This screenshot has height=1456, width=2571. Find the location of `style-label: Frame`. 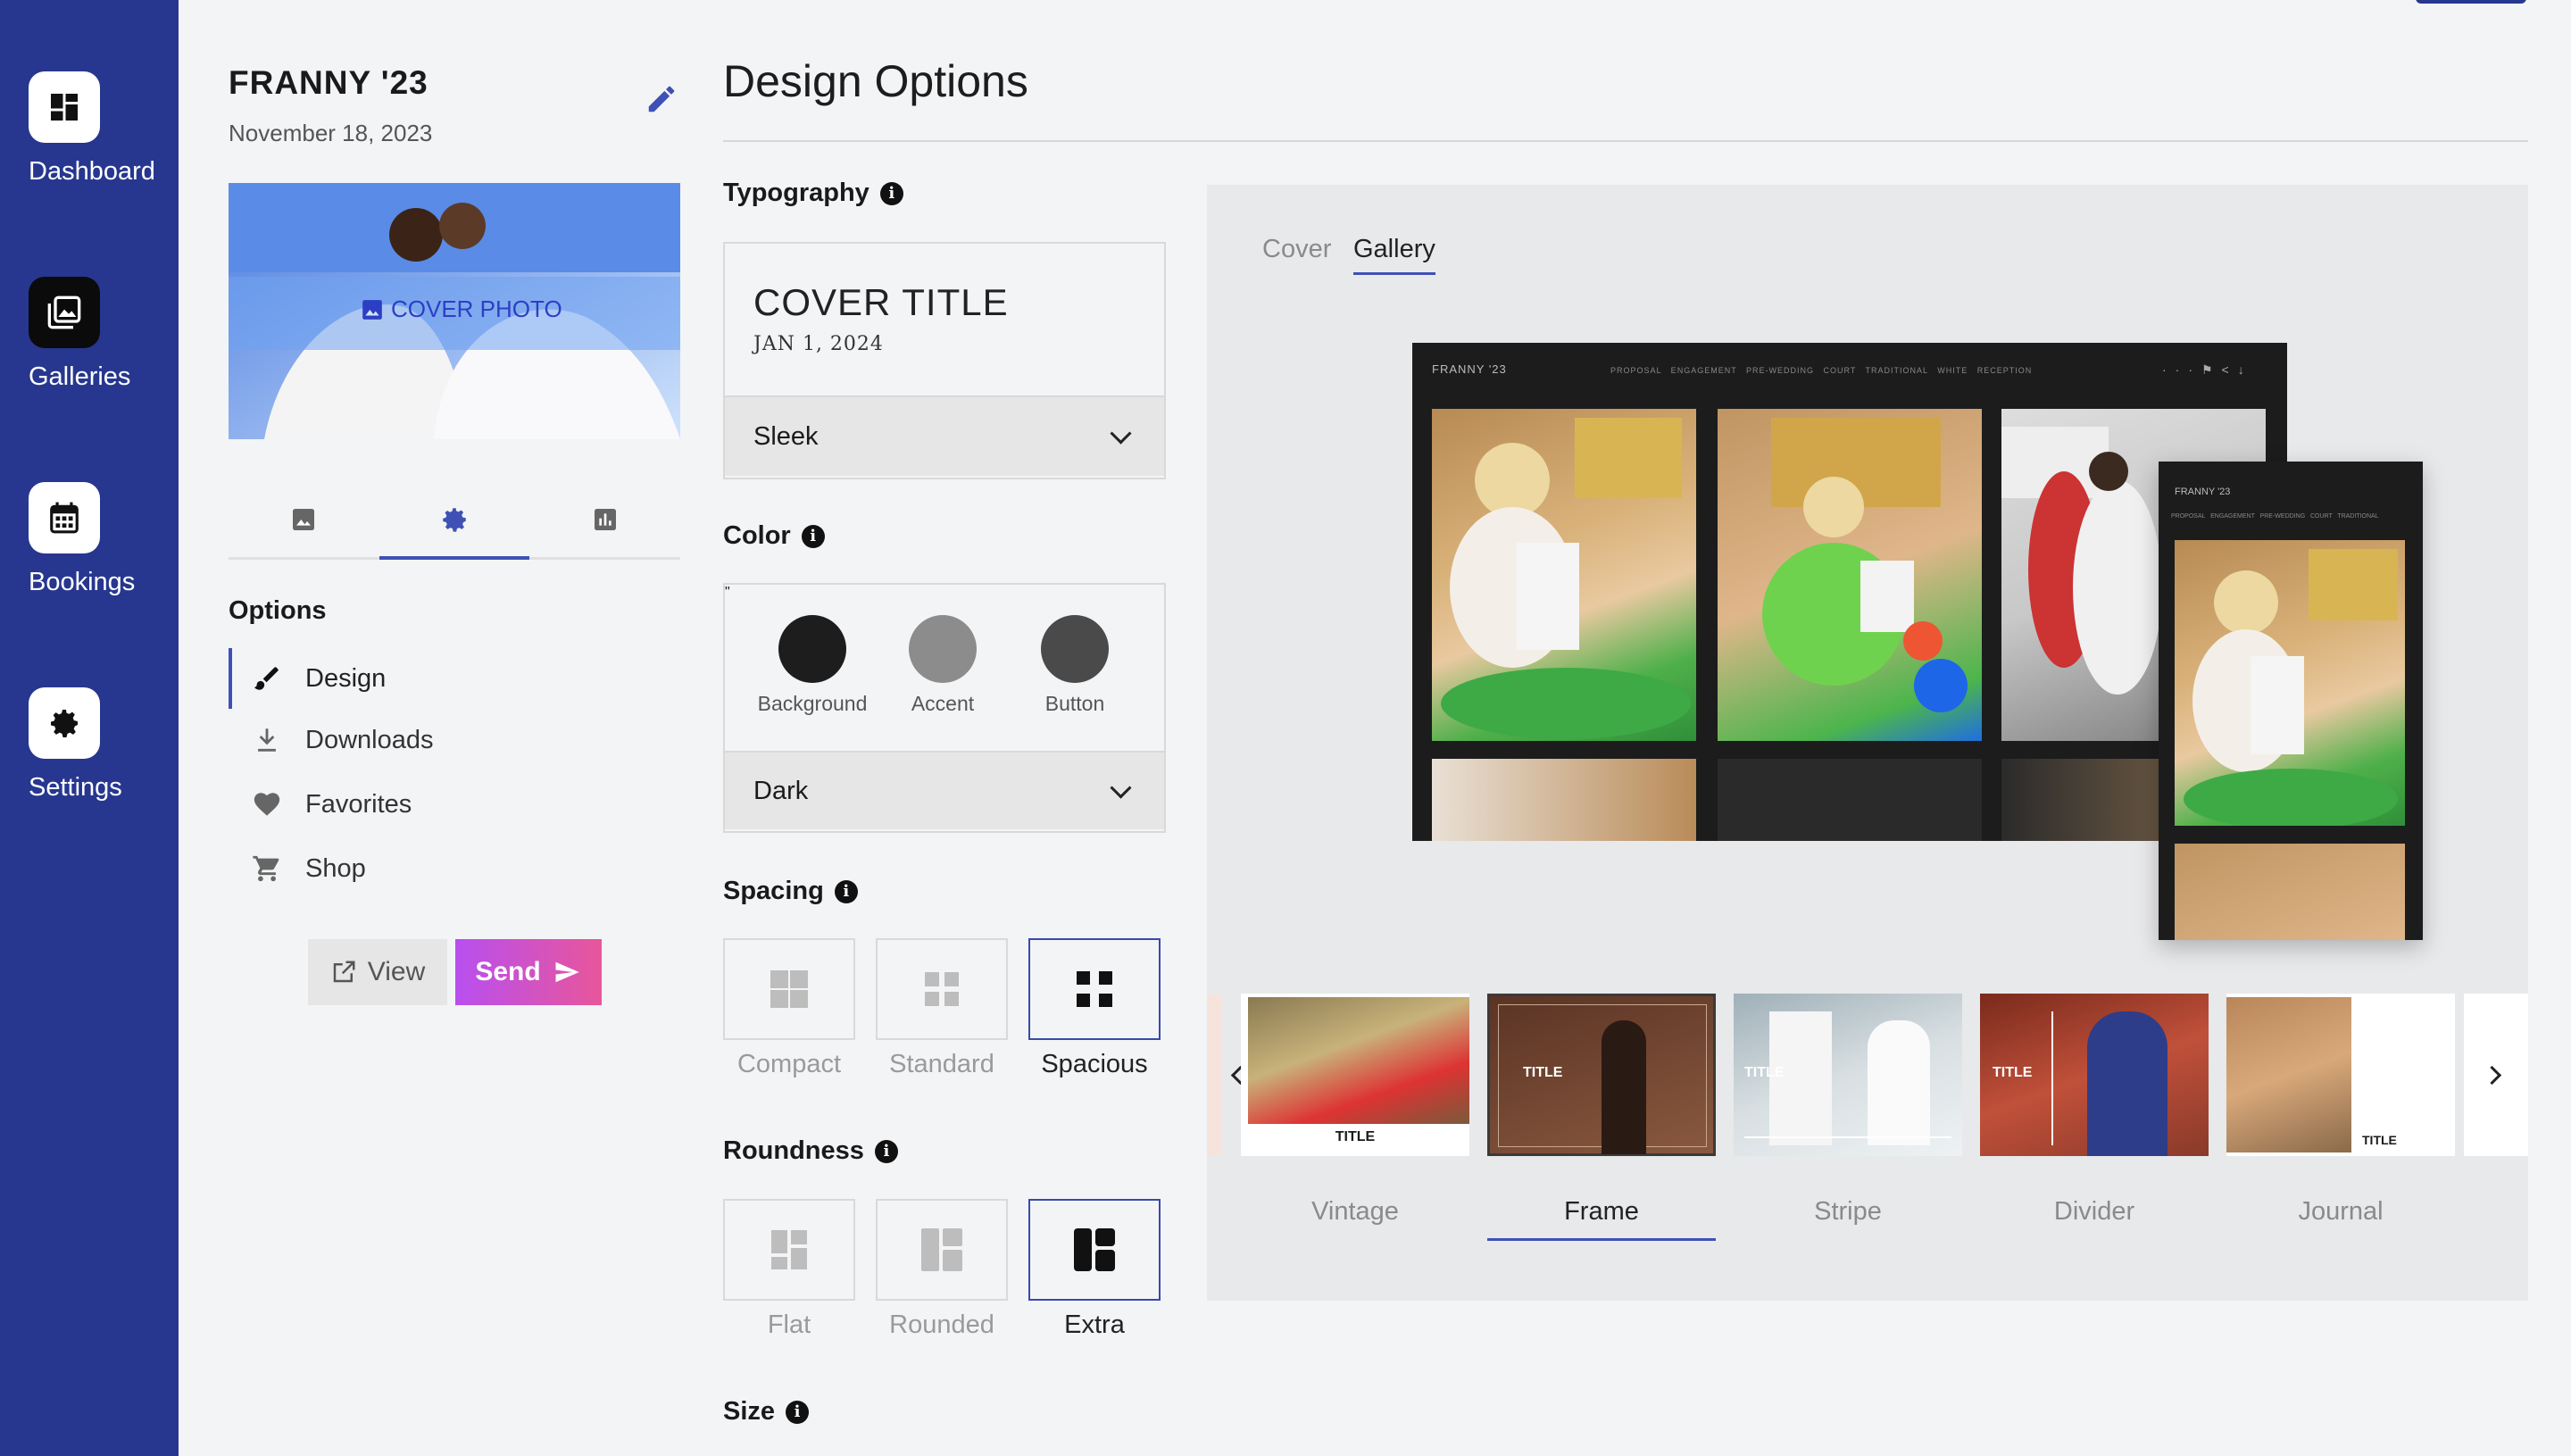

style-label: Frame is located at coordinates (1601, 1212).